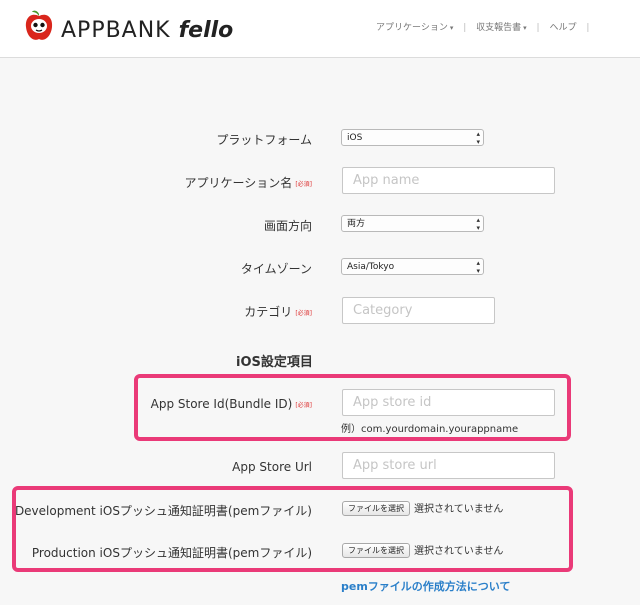  I want to click on app-store-id-label-text: App Store Id(Bundle ID), so click(221, 404).